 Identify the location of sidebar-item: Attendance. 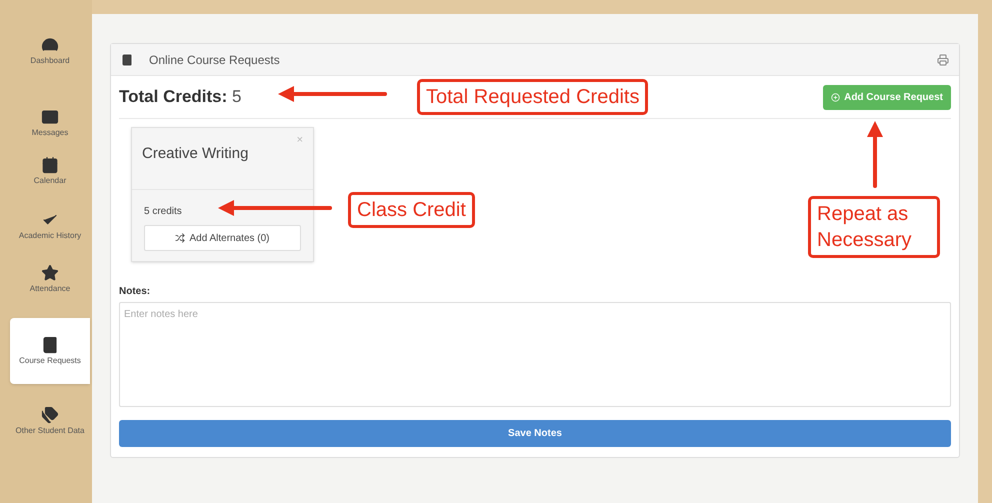
(50, 279).